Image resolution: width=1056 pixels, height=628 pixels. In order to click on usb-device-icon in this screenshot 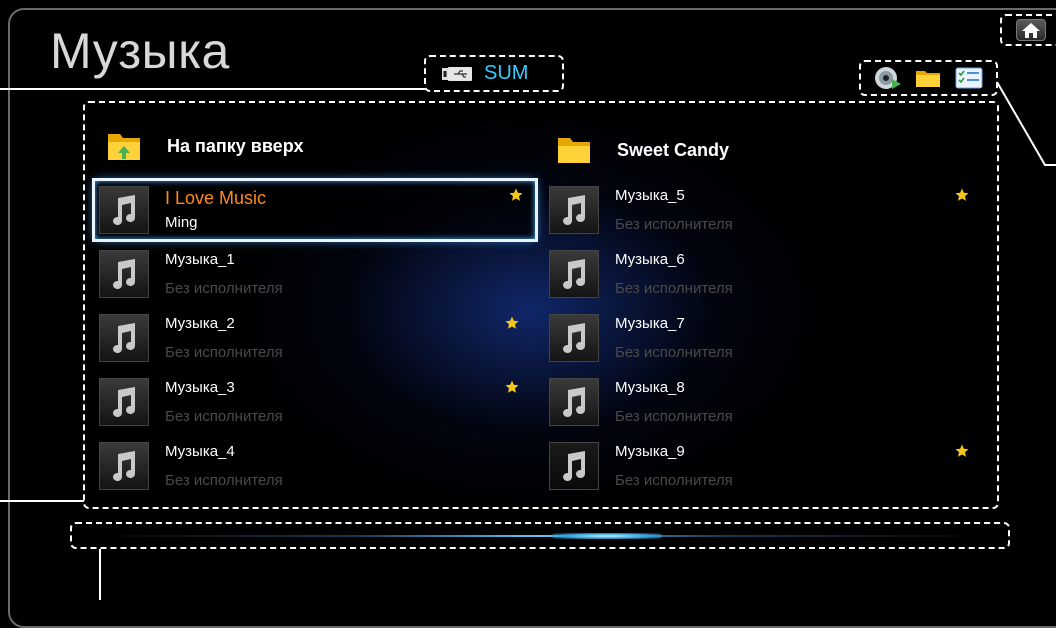, I will do `click(457, 73)`.